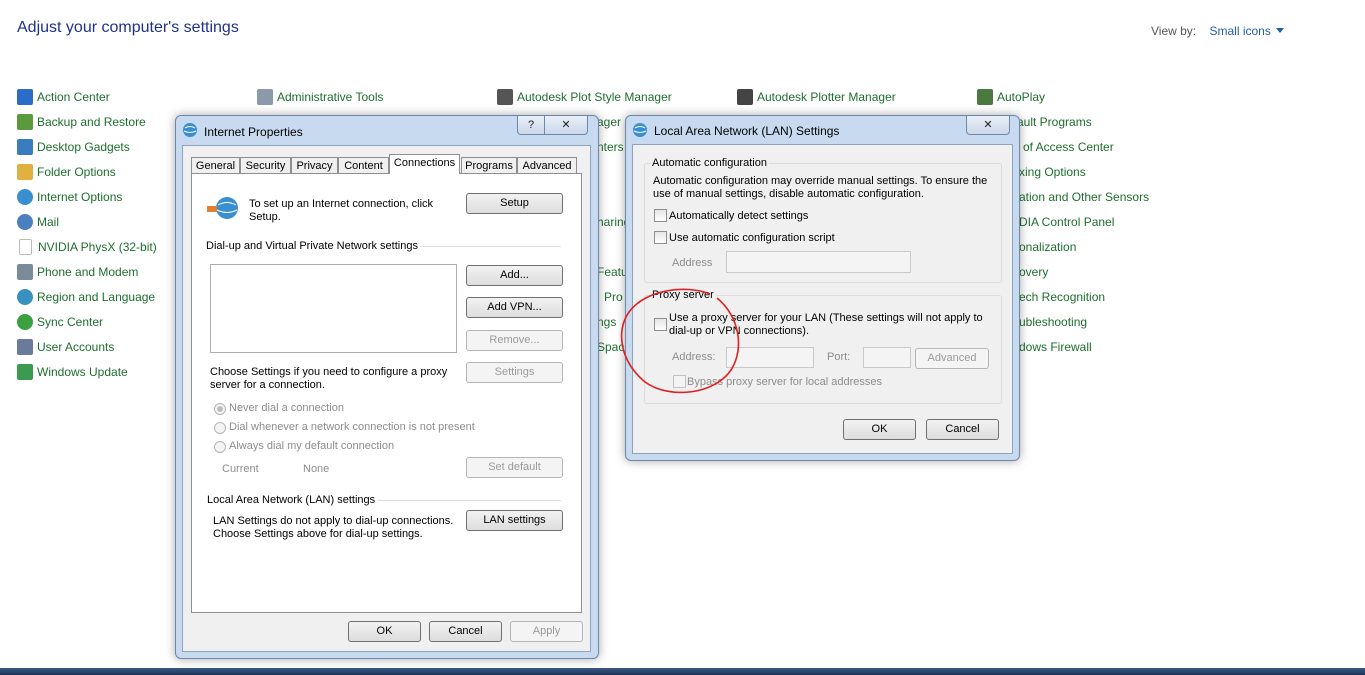 This screenshot has width=1365, height=675. What do you see at coordinates (1066, 222) in the screenshot?
I see `cp-item-partial: DIA Control Panel` at bounding box center [1066, 222].